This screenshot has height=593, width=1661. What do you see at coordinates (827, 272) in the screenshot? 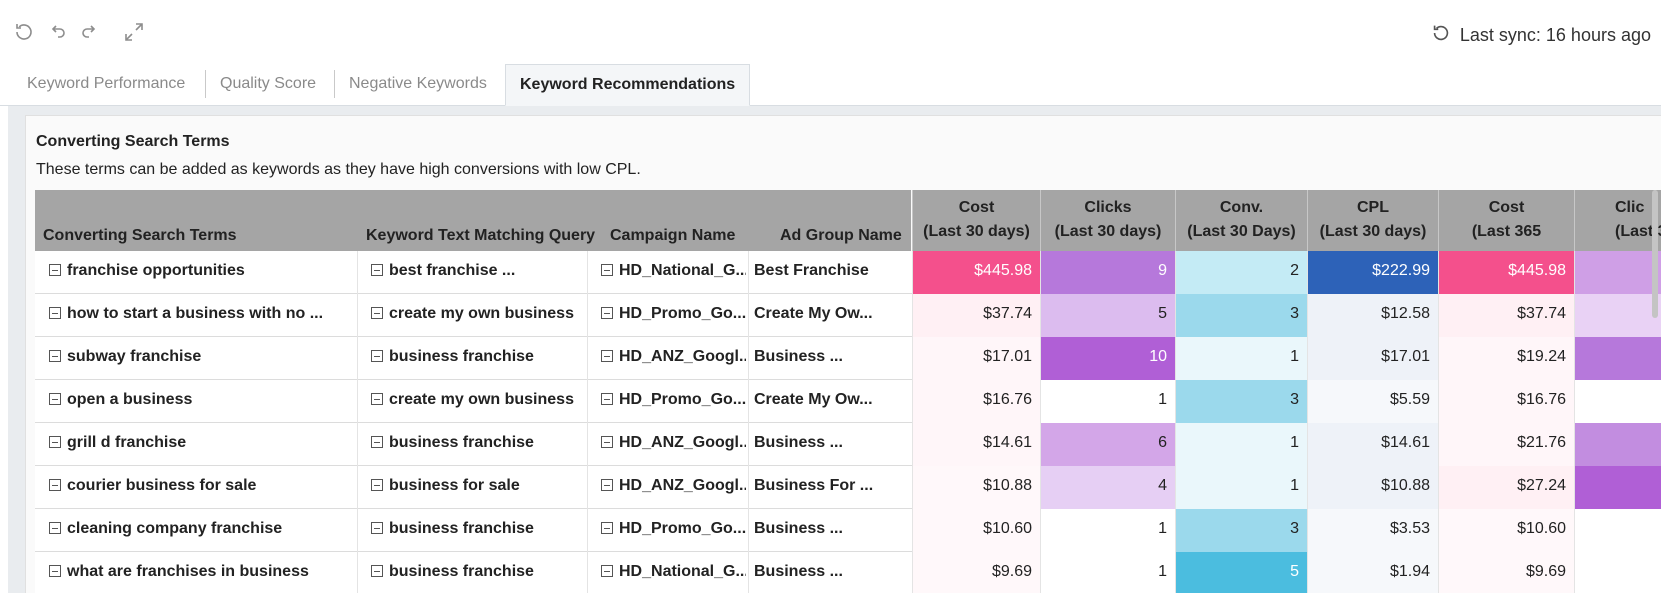
I see `ad-group-cell: Best Franchise` at bounding box center [827, 272].